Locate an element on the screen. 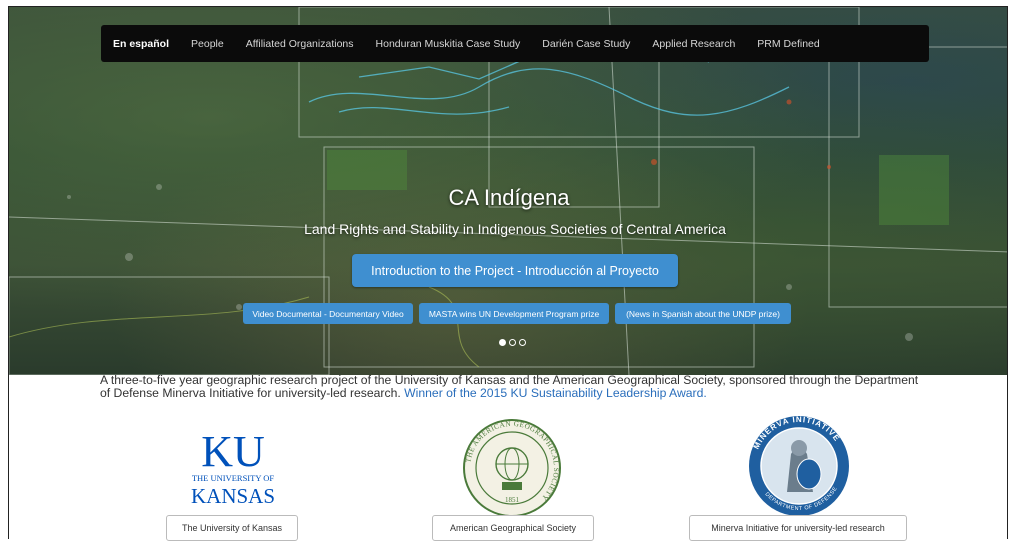 Image resolution: width=1016 pixels, height=541 pixels. masta-prize-button: MASTA wins UN Development Program prize is located at coordinates (514, 313).